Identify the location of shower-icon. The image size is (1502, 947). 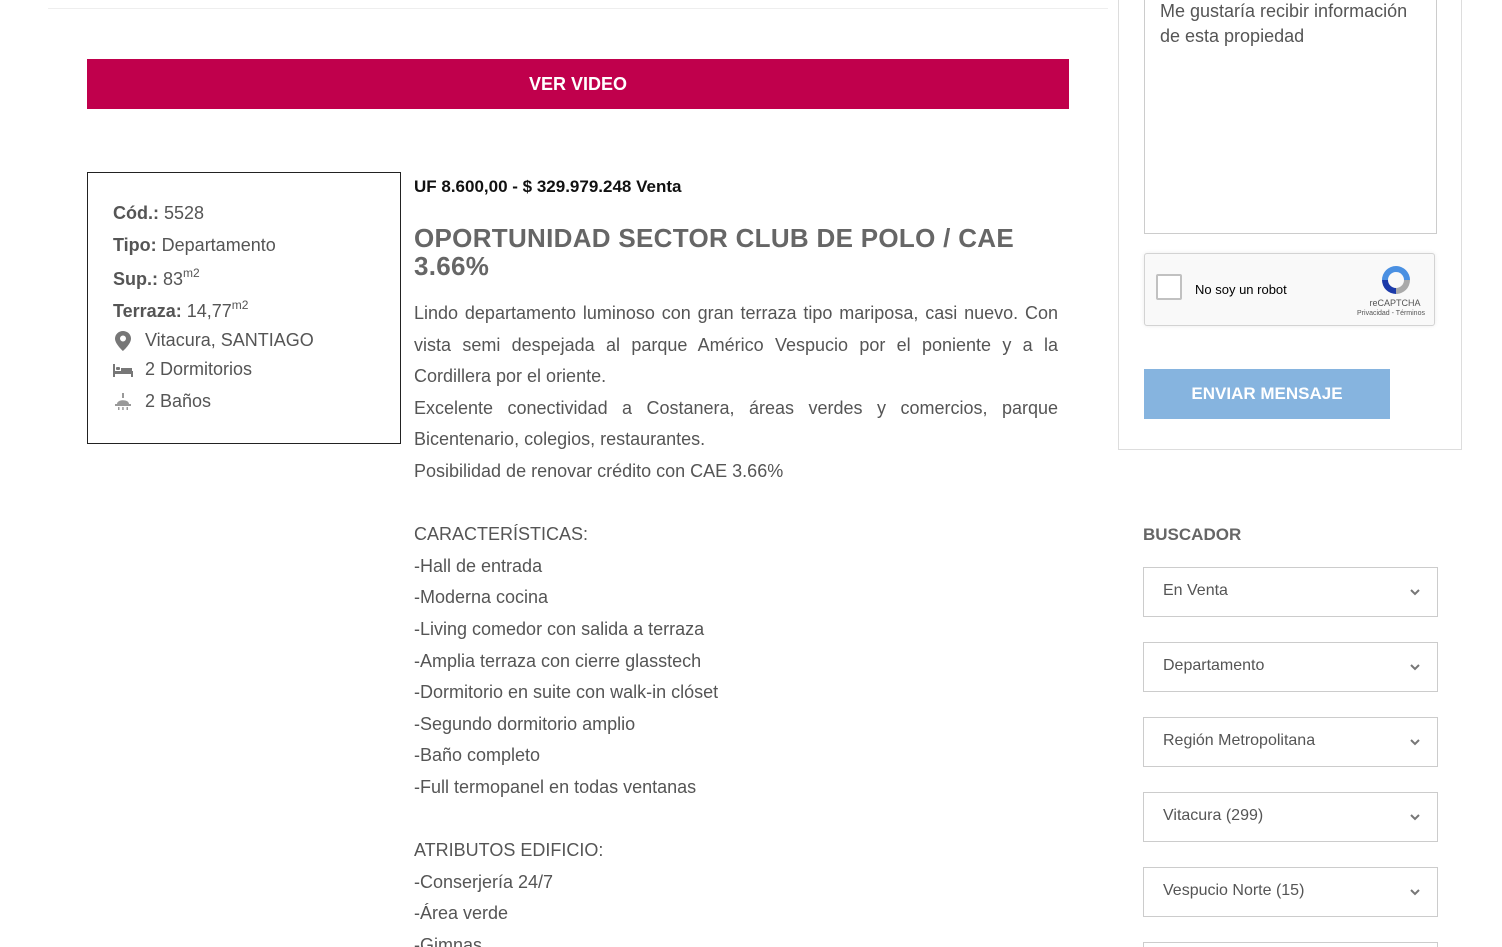
(123, 402).